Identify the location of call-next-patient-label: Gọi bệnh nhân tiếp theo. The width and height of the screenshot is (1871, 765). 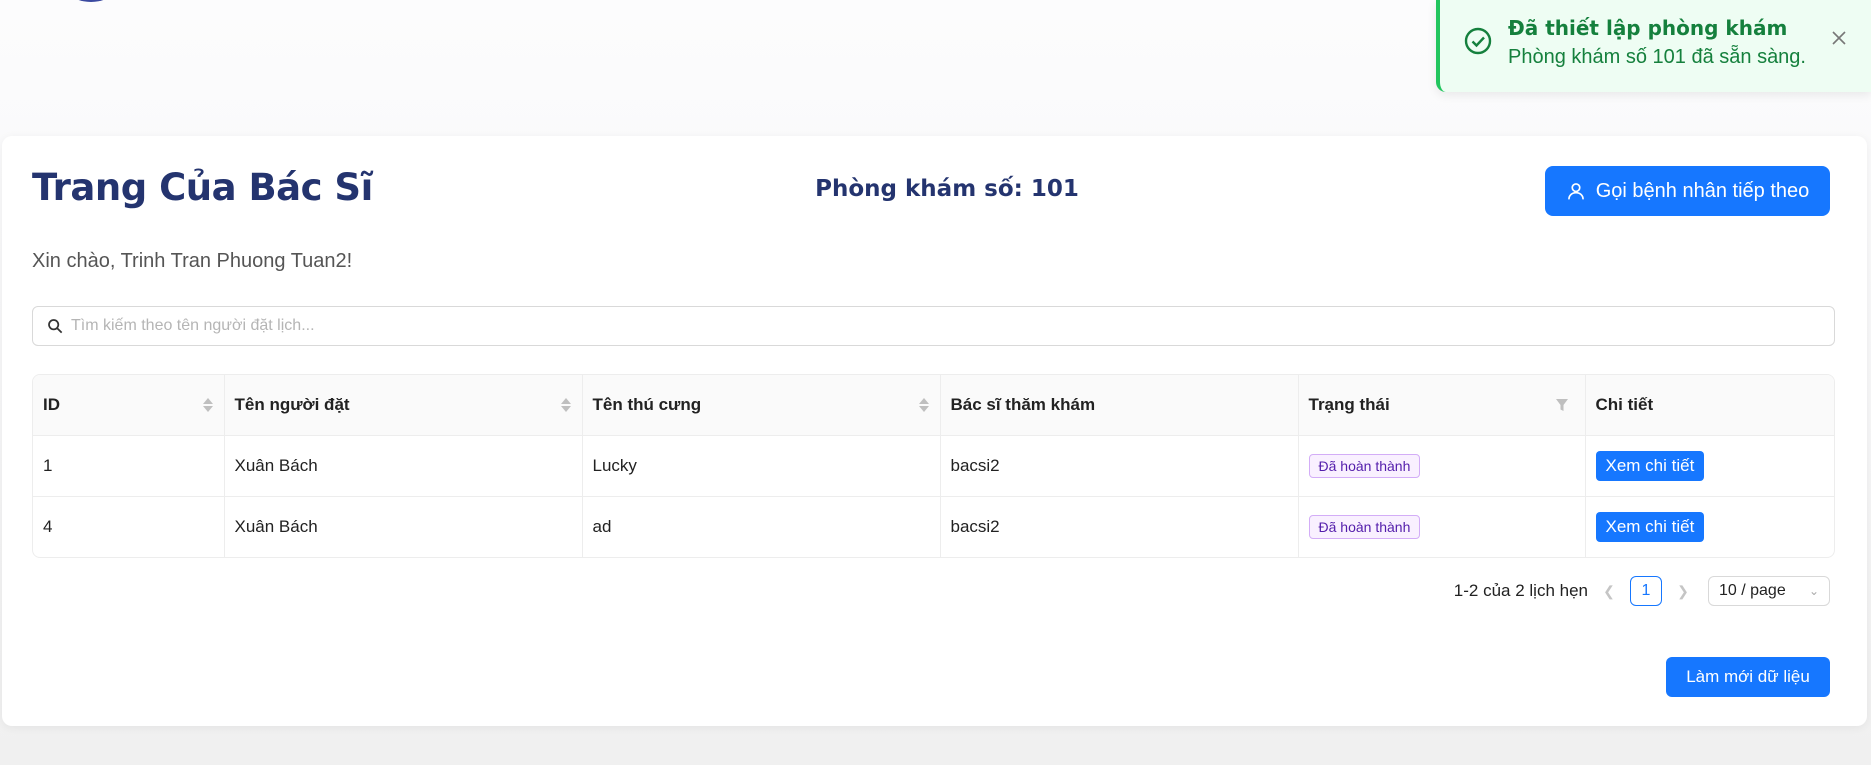
(1702, 190).